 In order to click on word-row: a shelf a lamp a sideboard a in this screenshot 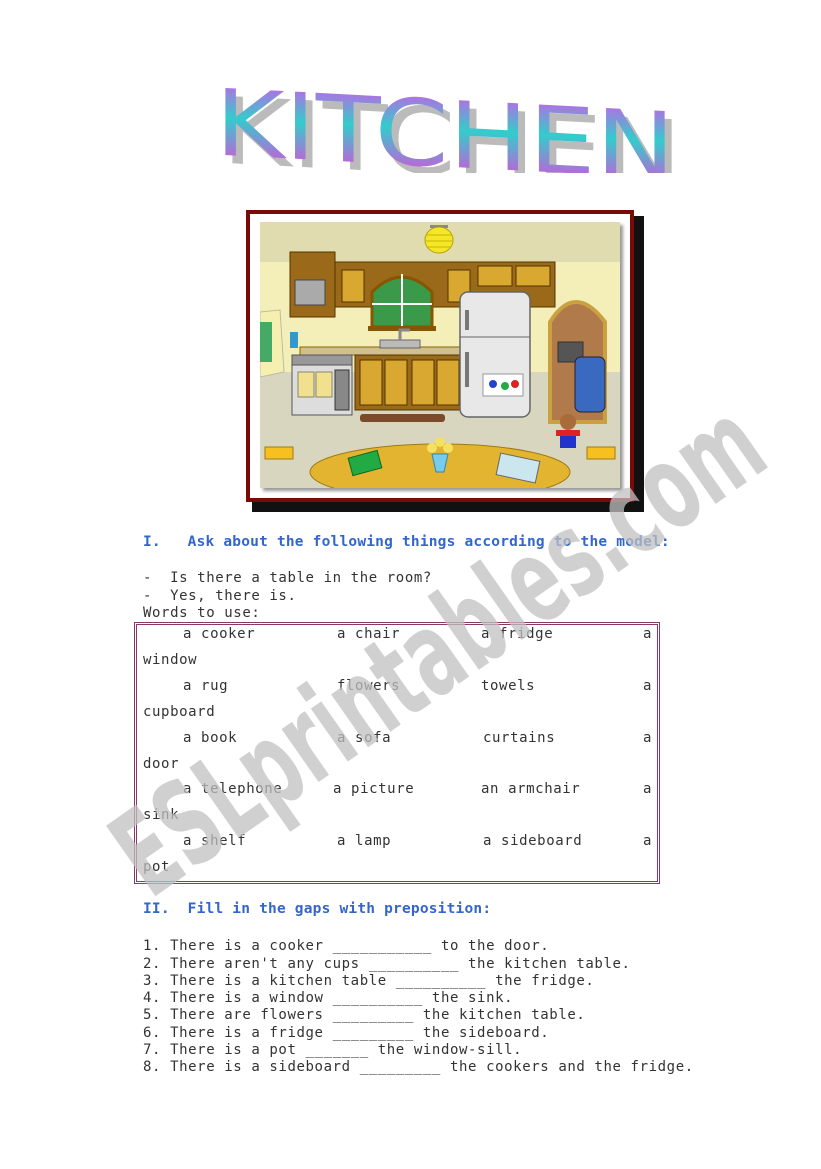, I will do `click(397, 843)`.